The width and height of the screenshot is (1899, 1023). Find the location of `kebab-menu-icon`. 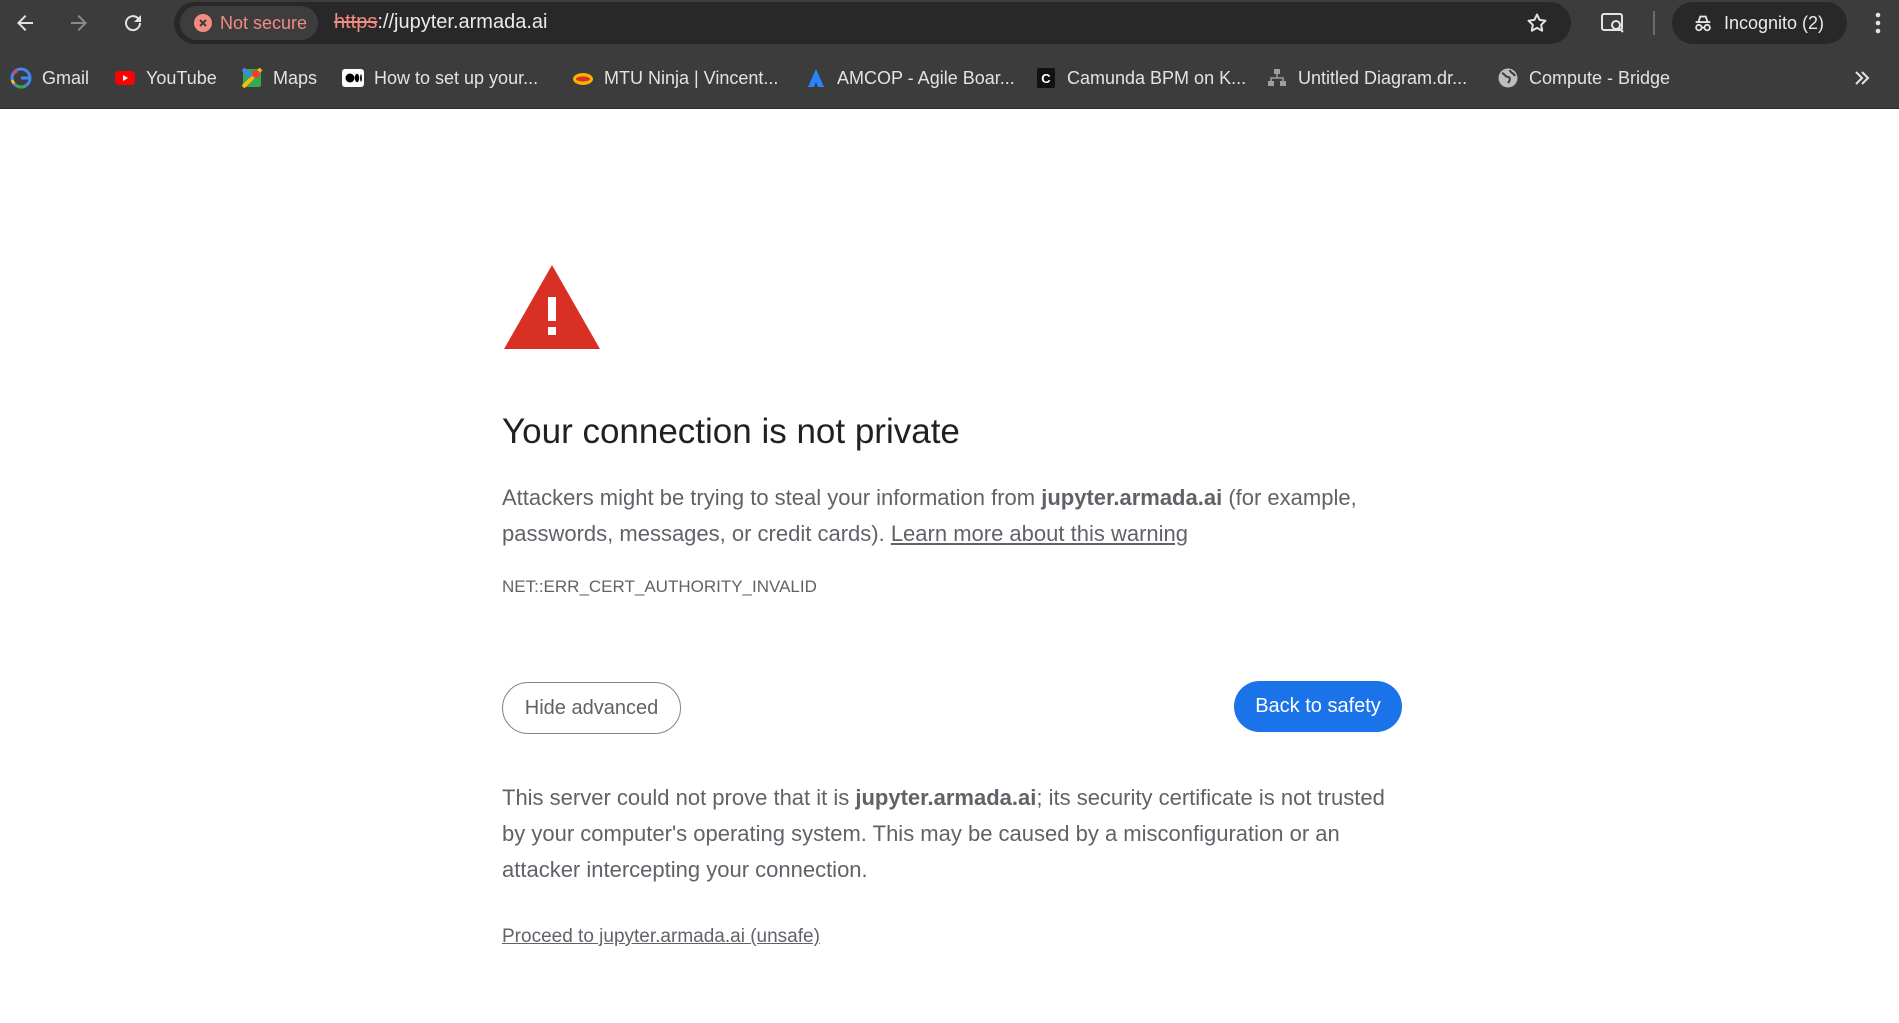

kebab-menu-icon is located at coordinates (1878, 23).